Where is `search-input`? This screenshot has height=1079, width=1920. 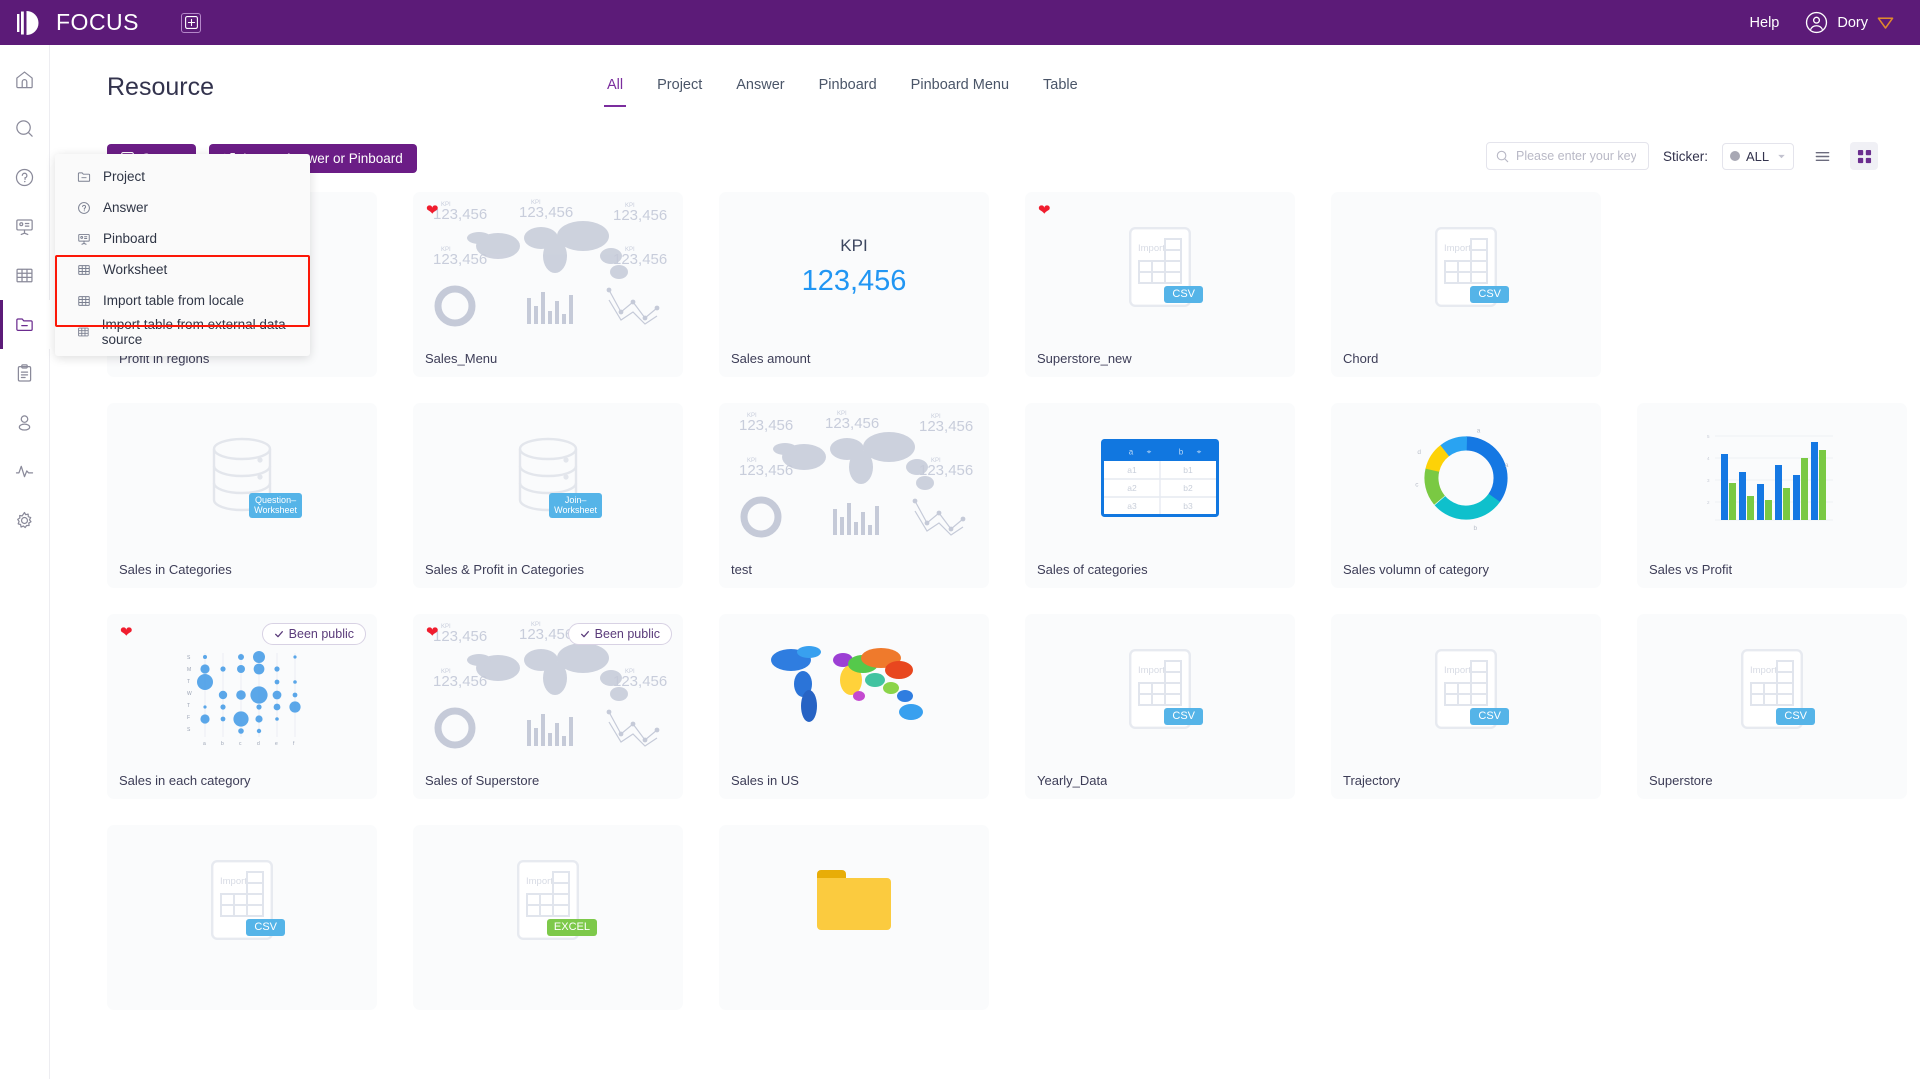
search-input is located at coordinates (1575, 156).